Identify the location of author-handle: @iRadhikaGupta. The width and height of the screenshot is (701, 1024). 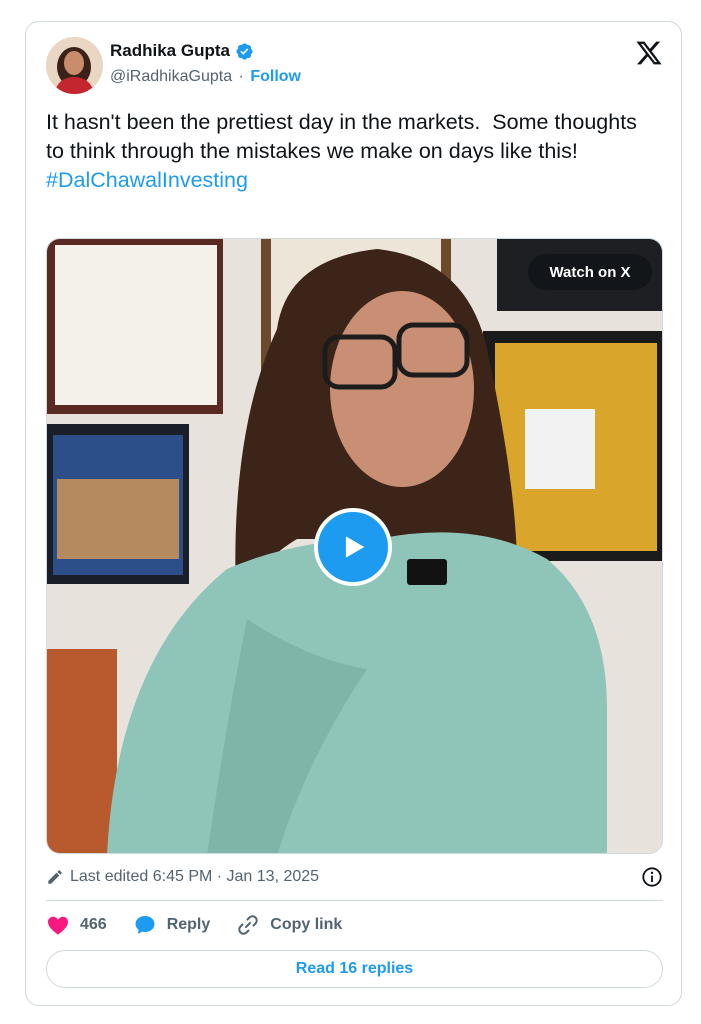
(171, 76).